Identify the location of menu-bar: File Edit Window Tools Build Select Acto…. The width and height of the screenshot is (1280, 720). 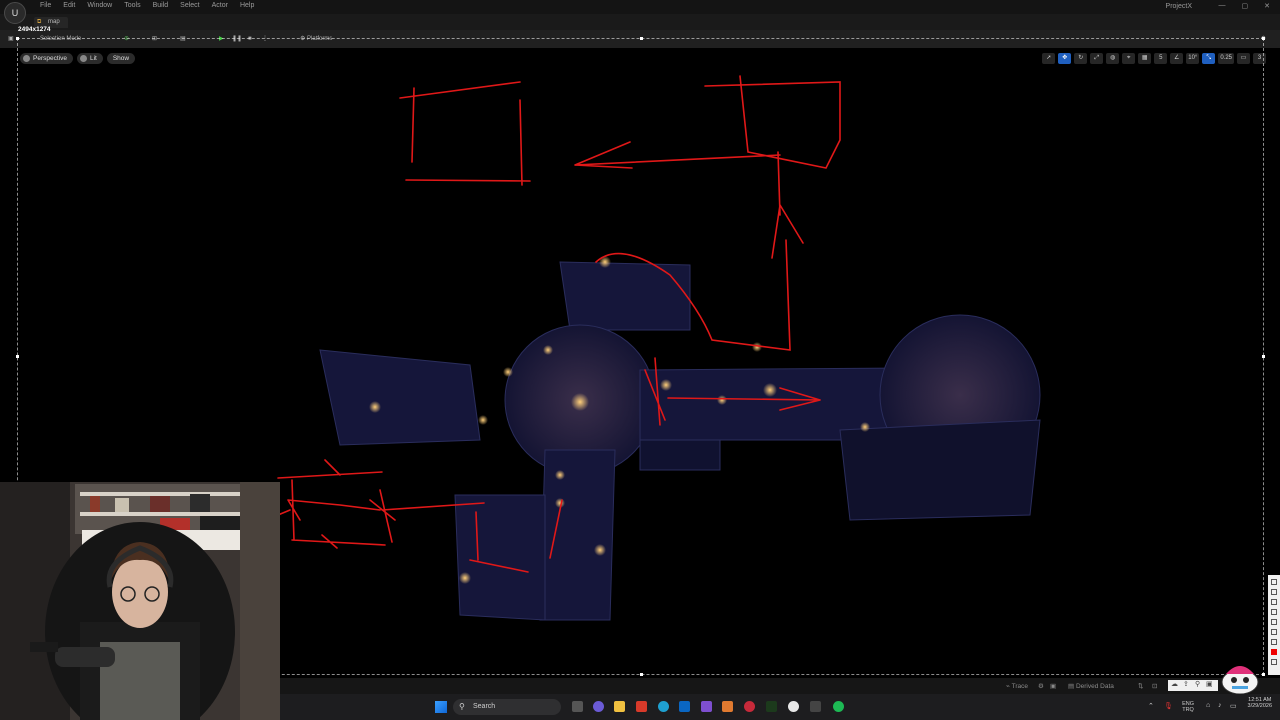
(147, 5).